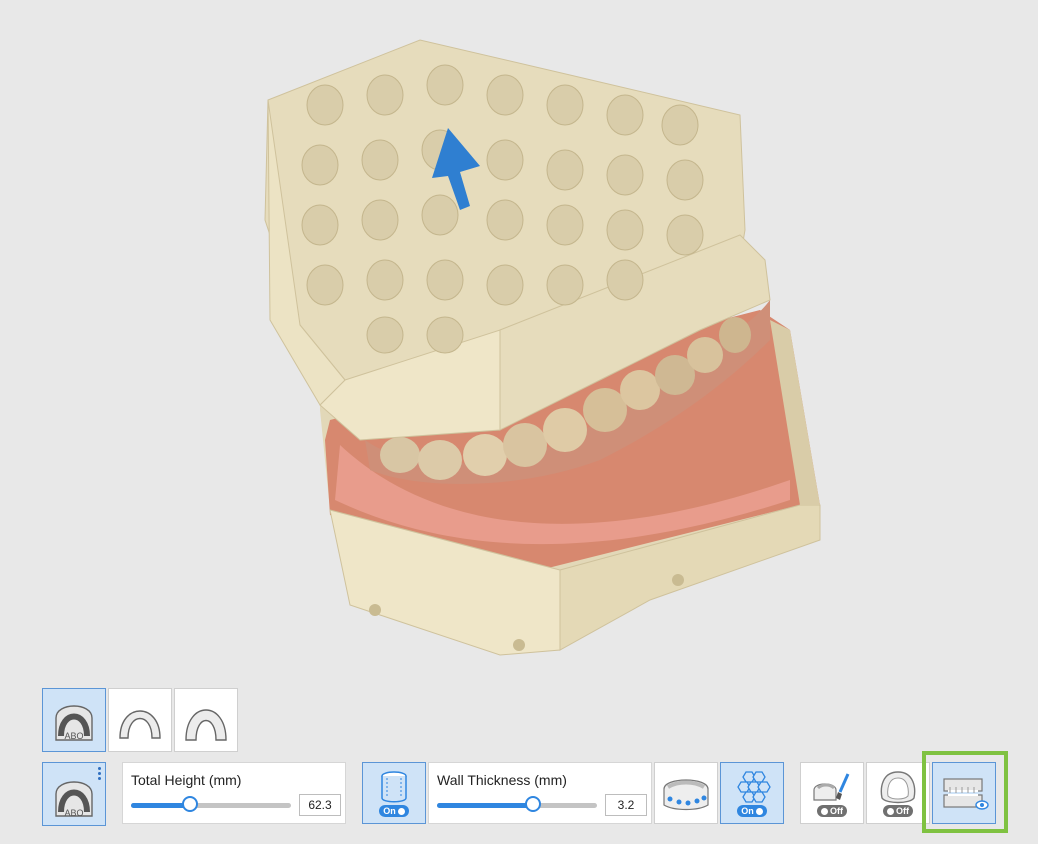  Describe the element at coordinates (140, 724) in the screenshot. I see `arch-icon` at that location.